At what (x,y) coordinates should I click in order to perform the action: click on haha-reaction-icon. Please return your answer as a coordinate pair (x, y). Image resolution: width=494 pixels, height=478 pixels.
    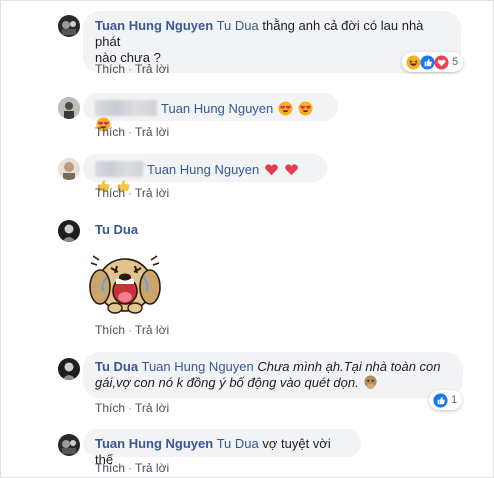
    Looking at the image, I should click on (413, 62).